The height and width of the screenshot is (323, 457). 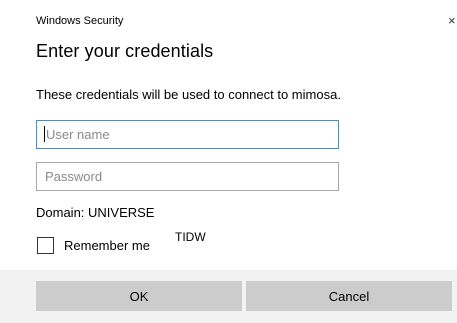 What do you see at coordinates (80, 21) in the screenshot?
I see `window-title: Windows Security` at bounding box center [80, 21].